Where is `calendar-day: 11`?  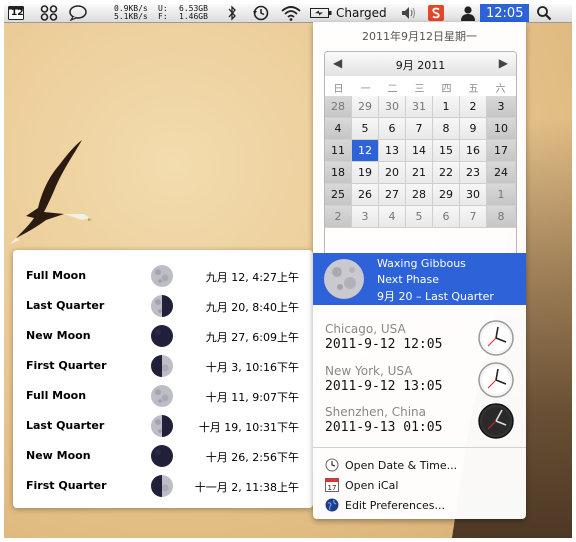
calendar-day: 11 is located at coordinates (338, 151).